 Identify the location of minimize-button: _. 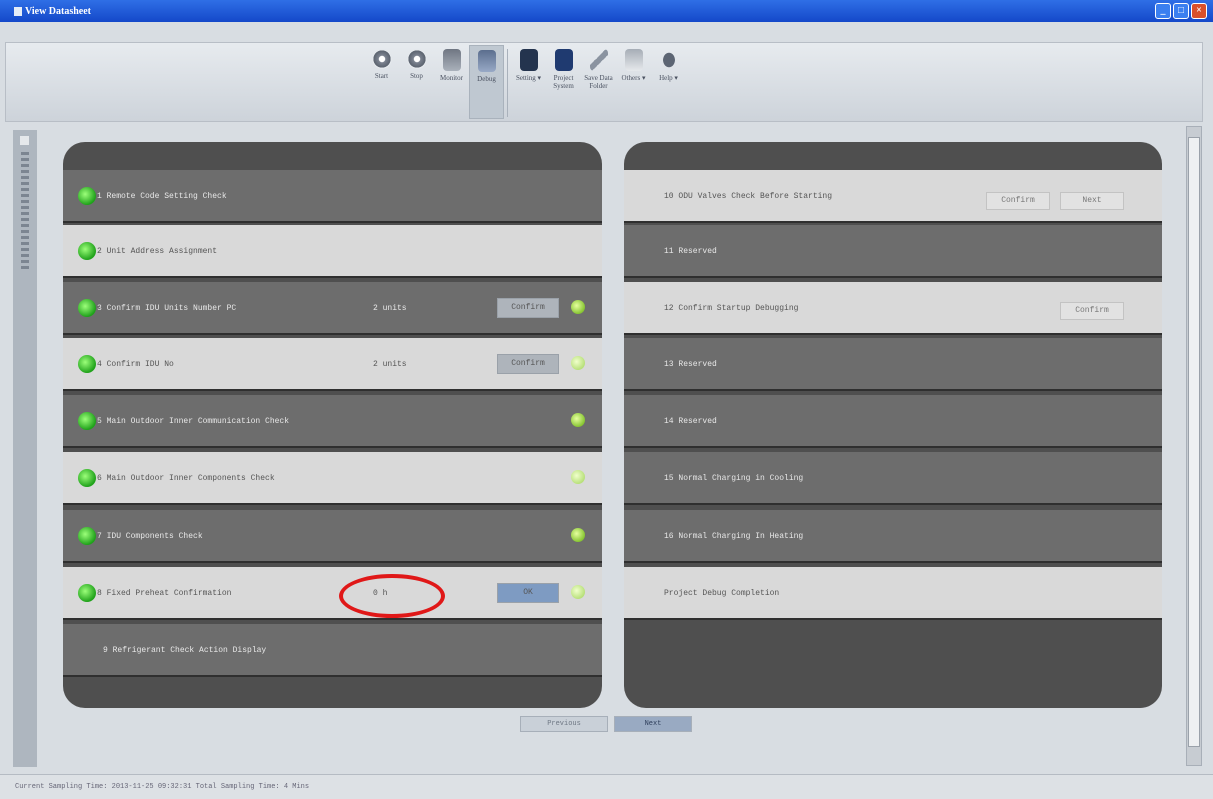
(1163, 11).